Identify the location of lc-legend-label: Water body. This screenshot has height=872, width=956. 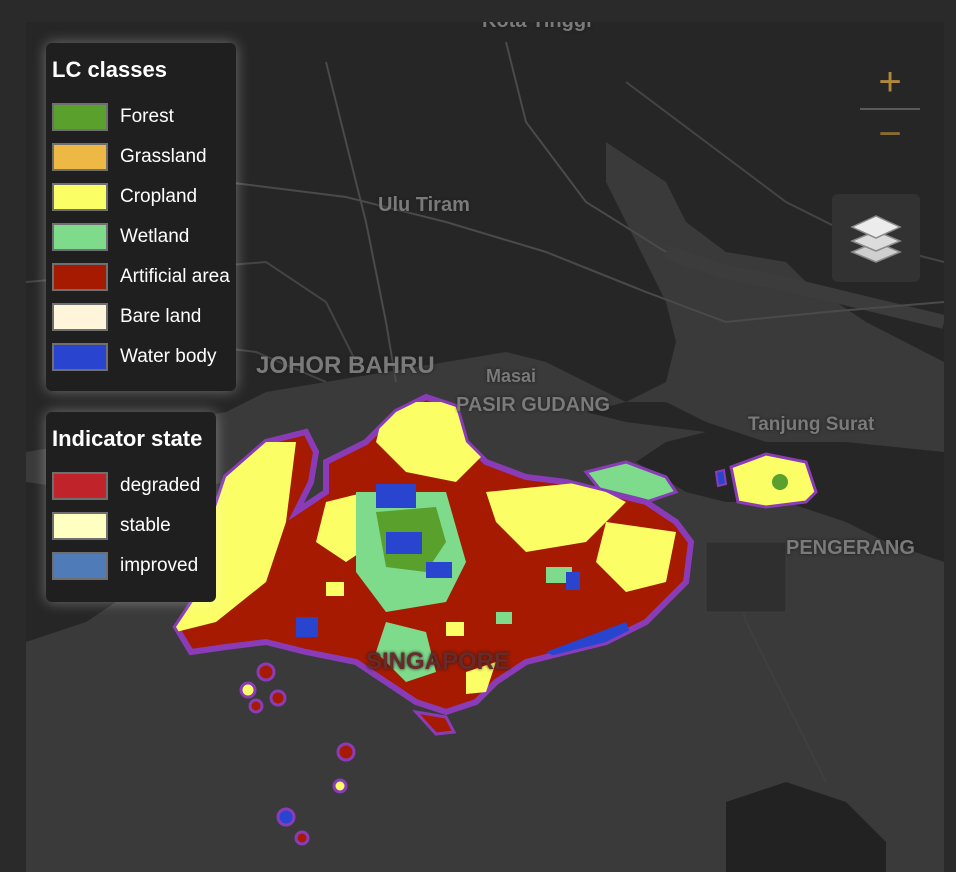
(168, 356).